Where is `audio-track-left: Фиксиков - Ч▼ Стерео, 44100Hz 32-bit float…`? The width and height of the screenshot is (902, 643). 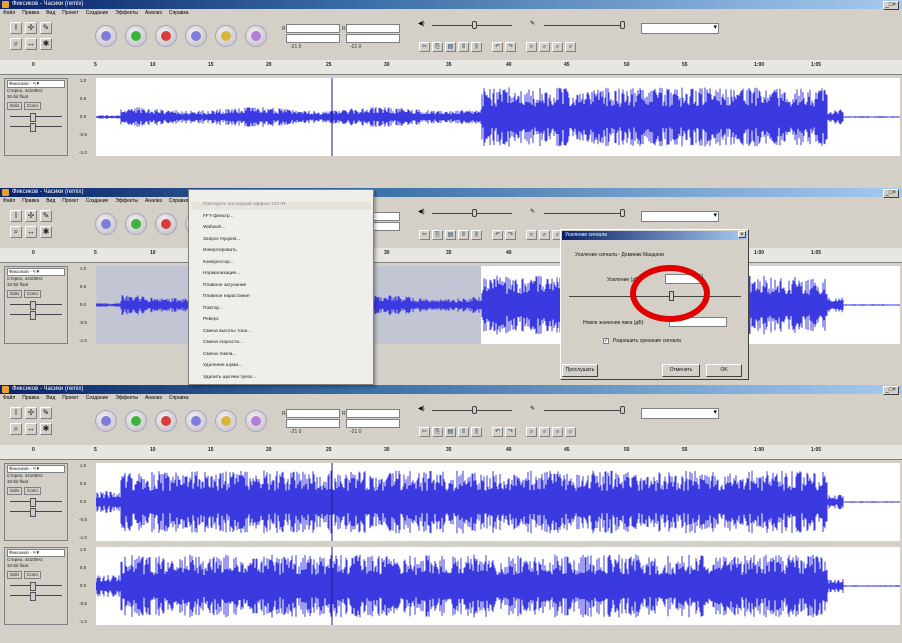
audio-track-left: Фиксиков - Ч▼ Стерео, 44100Hz 32-bit float… is located at coordinates (451, 503).